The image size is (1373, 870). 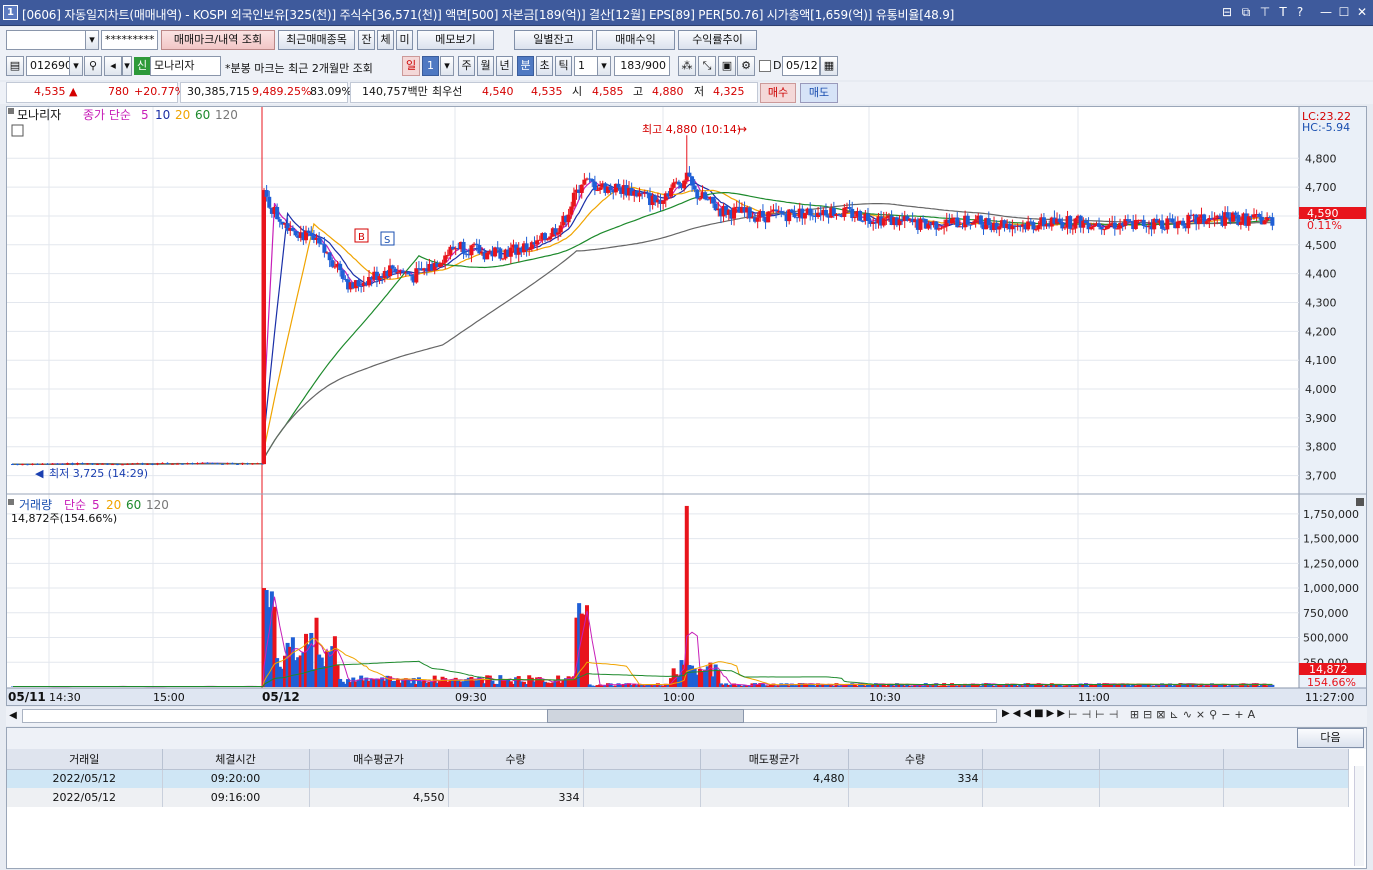 I want to click on password-field: *********, so click(x=129, y=40).